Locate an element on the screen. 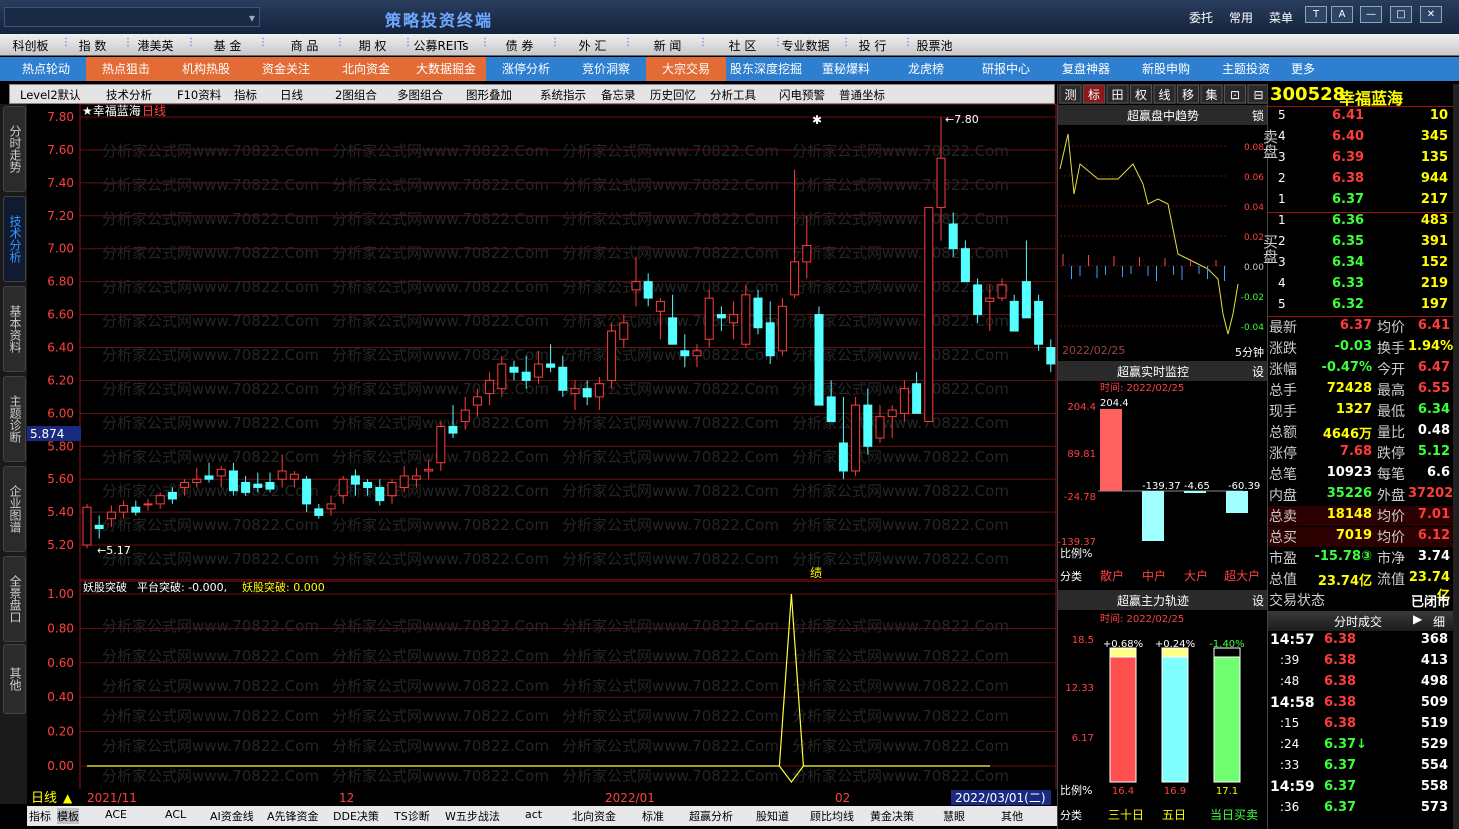 This screenshot has width=1459, height=829. font-icon: A is located at coordinates (1342, 14).